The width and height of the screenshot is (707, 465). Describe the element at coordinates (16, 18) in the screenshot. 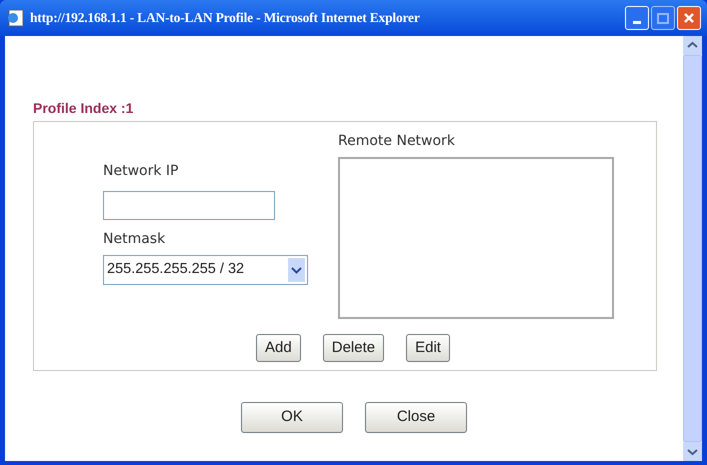

I see `page-icon` at that location.